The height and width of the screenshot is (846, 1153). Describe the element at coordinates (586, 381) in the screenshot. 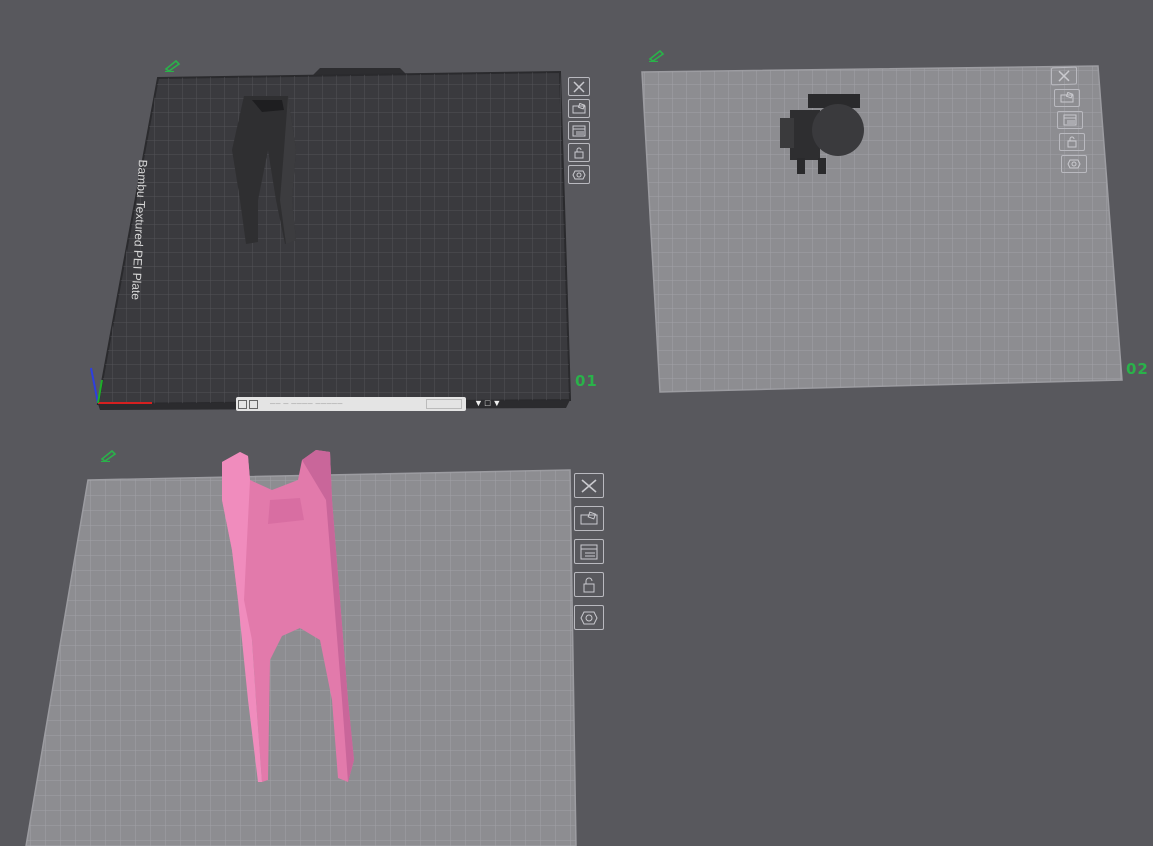

I see `plate-number-1: 01` at that location.